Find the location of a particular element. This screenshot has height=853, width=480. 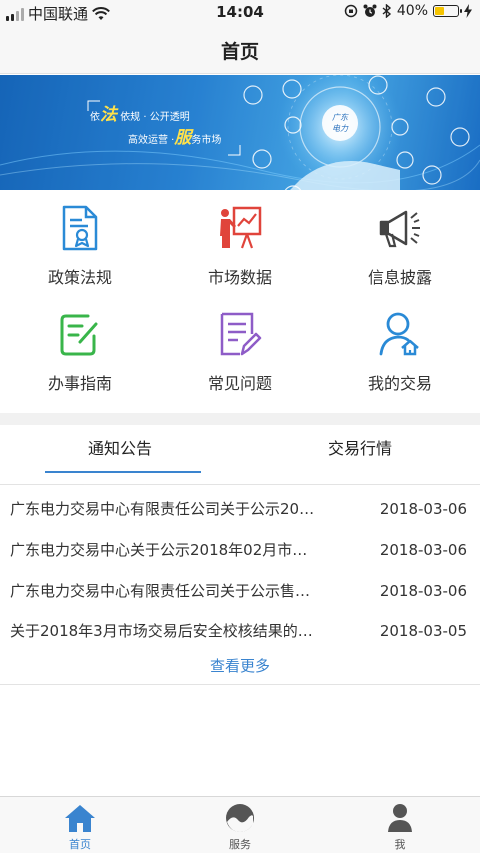

badge-line-2: 电力 is located at coordinates (340, 128).